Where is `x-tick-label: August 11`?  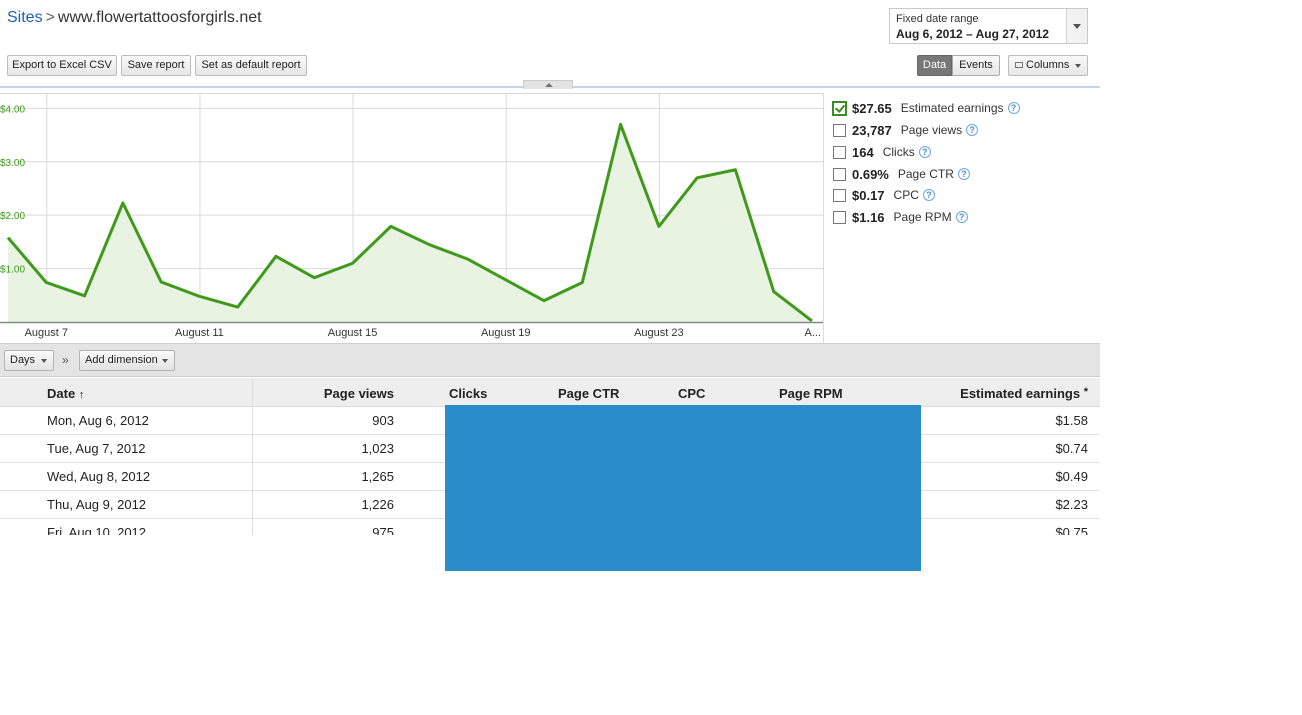 x-tick-label: August 11 is located at coordinates (199, 333).